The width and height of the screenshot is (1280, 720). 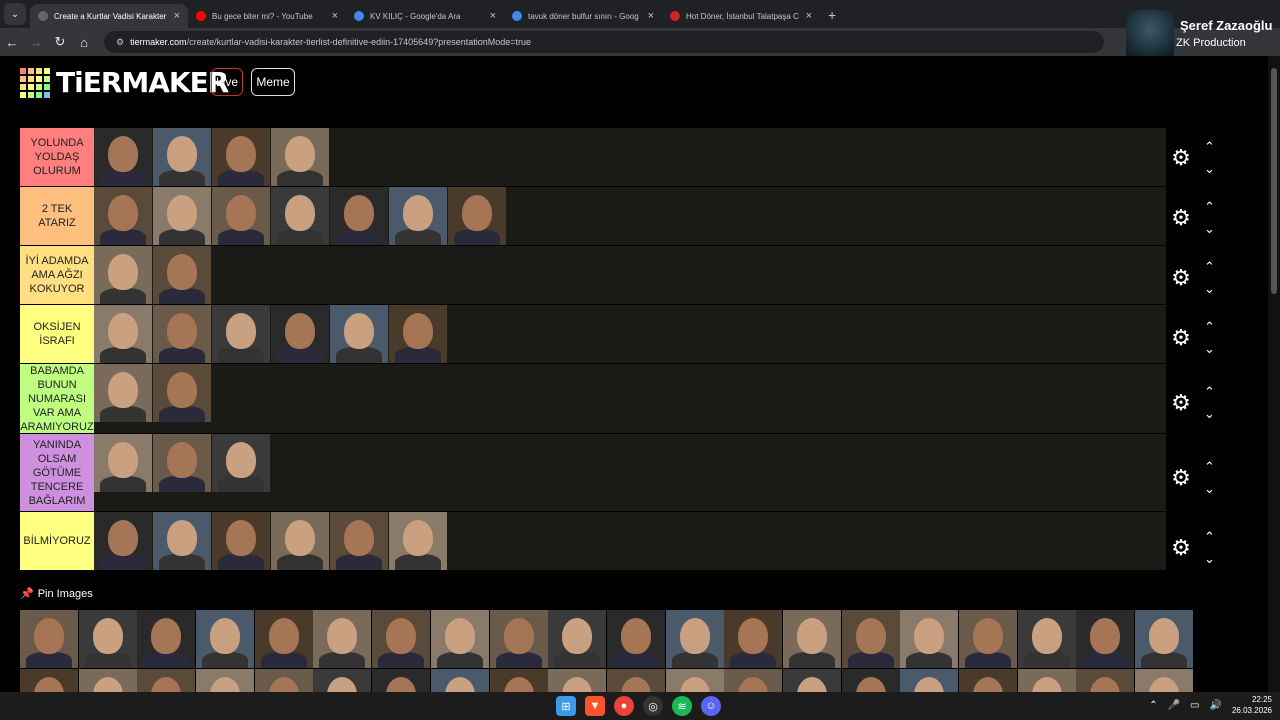 I want to click on clock: 22:25 26.03.2026, so click(x=1252, y=705).